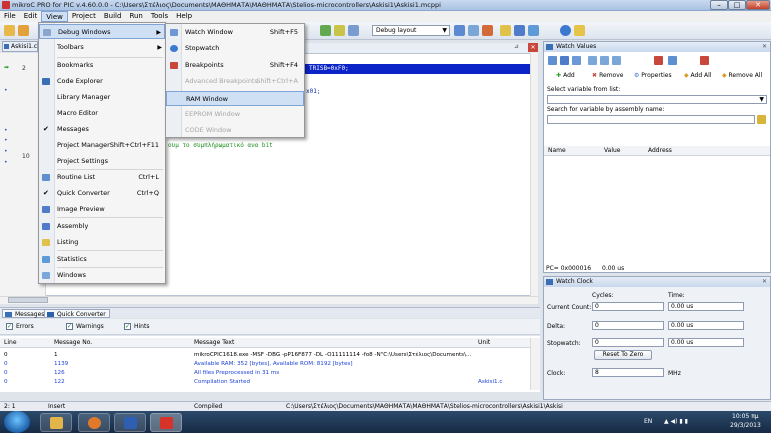 This screenshot has width=771, height=433. What do you see at coordinates (658, 60) in the screenshot?
I see `stop-icon` at bounding box center [658, 60].